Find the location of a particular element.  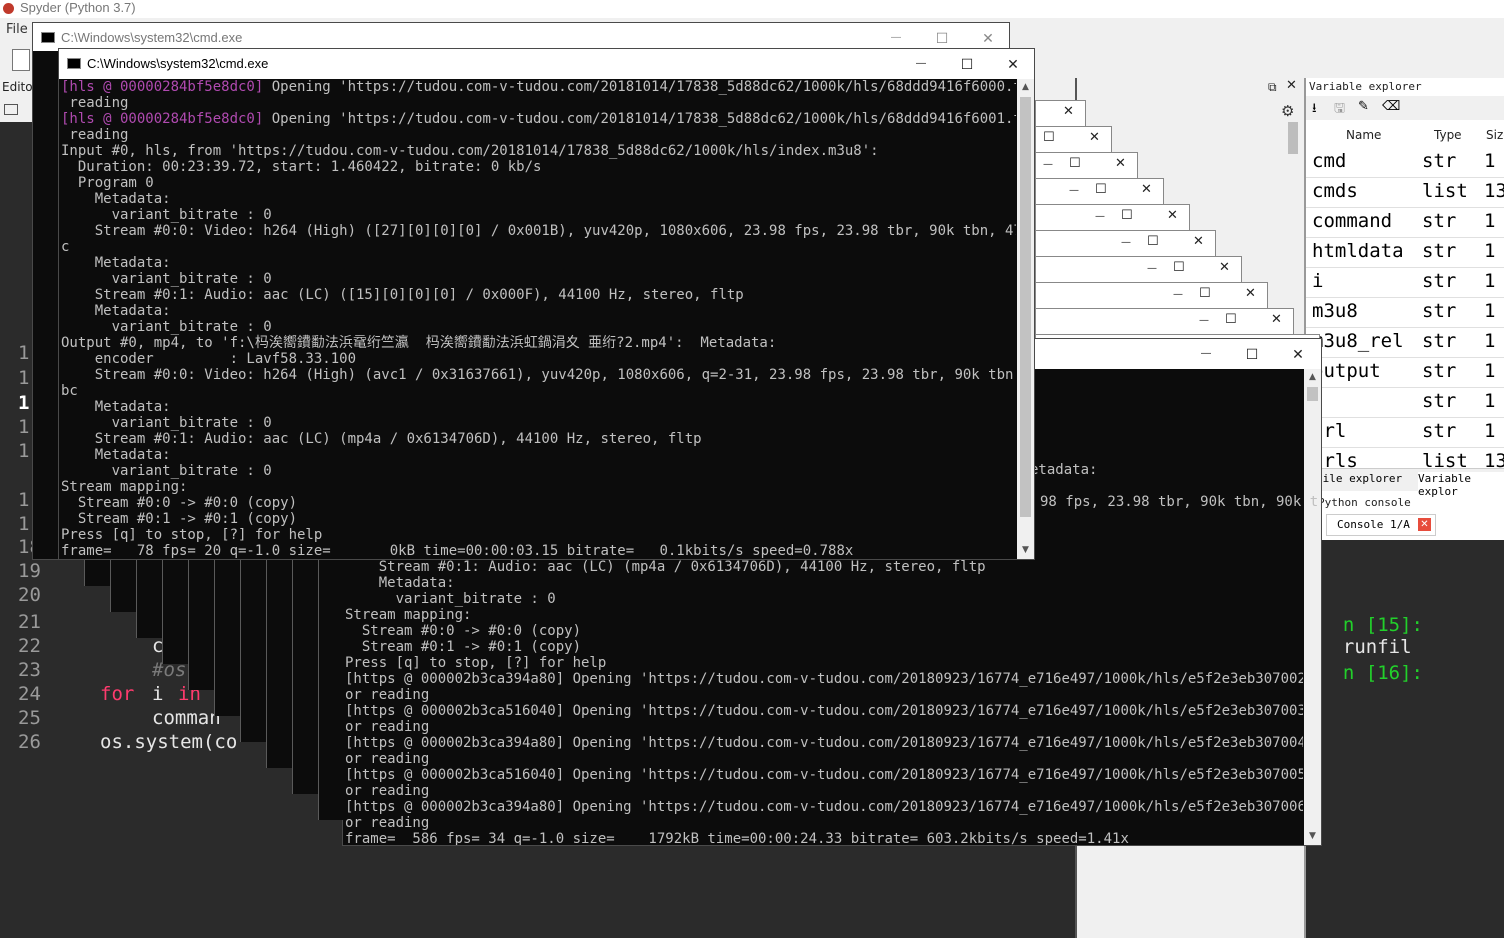

ve-row: m3u8 str 1 is located at coordinates (1405, 312).